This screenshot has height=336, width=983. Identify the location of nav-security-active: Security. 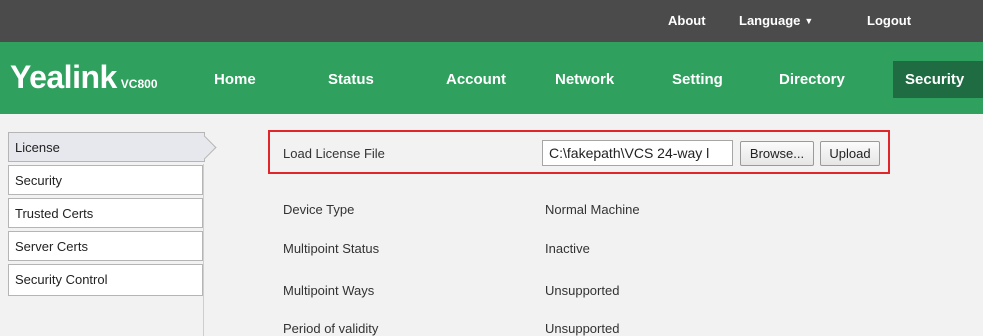
(938, 79).